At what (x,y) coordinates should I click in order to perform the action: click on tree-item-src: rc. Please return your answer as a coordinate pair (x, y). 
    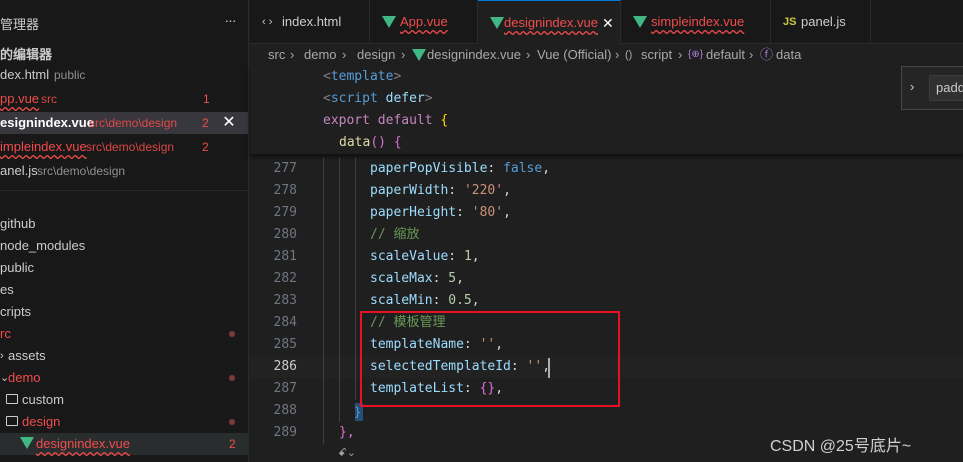
    Looking at the image, I should click on (124, 334).